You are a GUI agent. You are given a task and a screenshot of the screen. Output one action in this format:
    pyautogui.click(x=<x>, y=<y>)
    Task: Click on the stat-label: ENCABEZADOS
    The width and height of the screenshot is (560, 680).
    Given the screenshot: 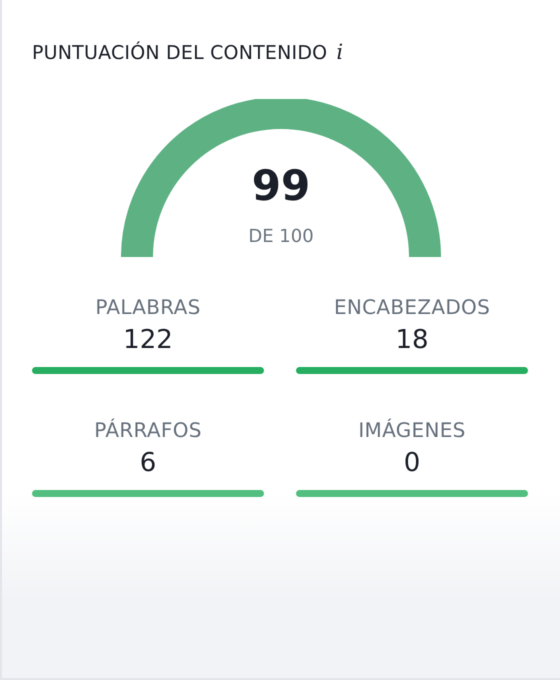 What is the action you would take?
    pyautogui.click(x=412, y=307)
    